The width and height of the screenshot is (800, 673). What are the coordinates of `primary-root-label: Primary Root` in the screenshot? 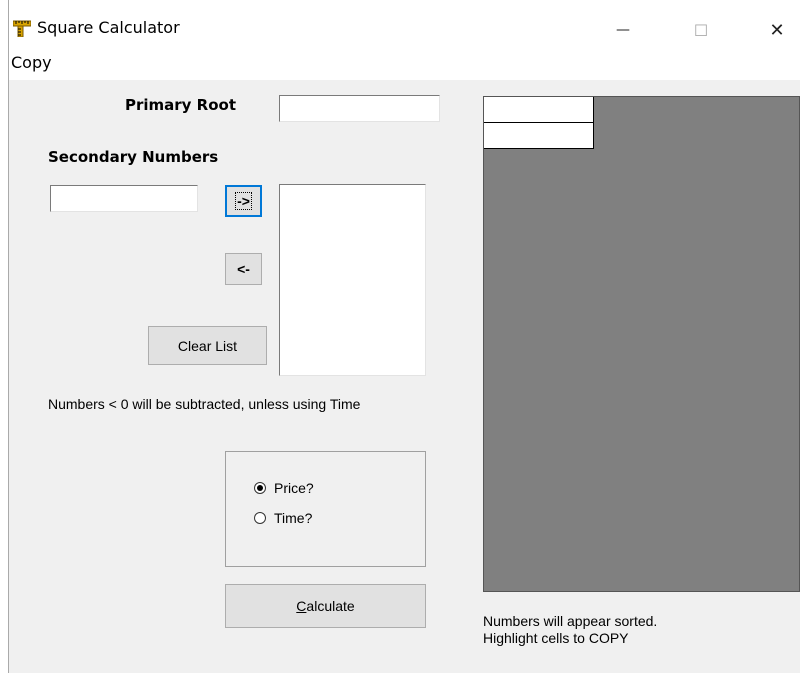 It's located at (181, 105).